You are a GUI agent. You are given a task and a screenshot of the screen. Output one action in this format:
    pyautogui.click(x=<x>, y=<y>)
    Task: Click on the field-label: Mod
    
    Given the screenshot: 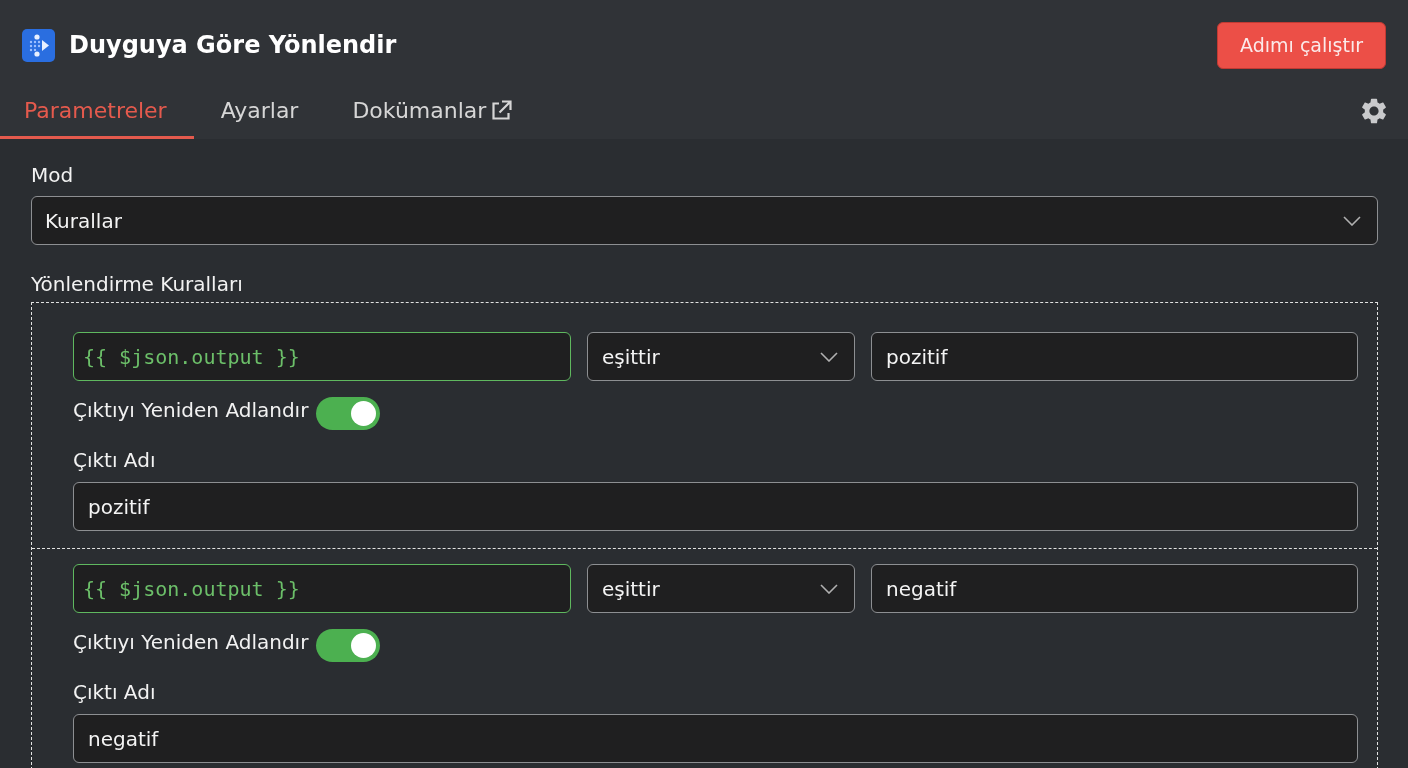 What is the action you would take?
    pyautogui.click(x=52, y=175)
    